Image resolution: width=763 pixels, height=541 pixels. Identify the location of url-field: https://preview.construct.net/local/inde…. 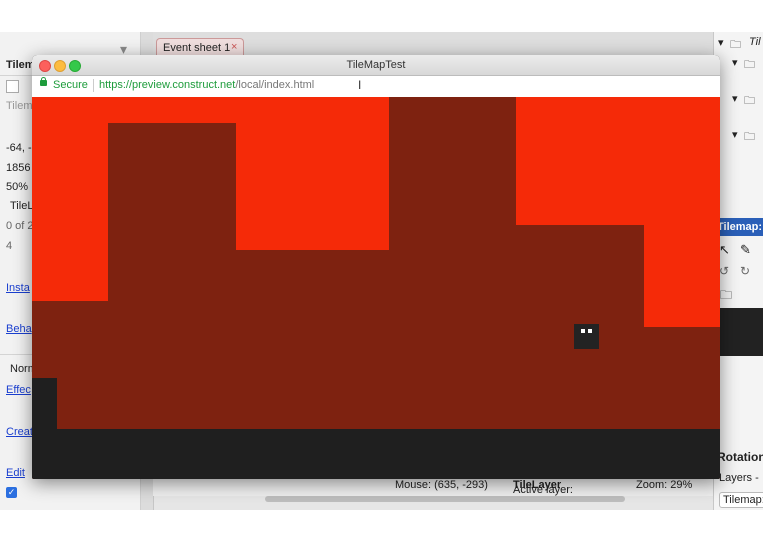
(206, 85).